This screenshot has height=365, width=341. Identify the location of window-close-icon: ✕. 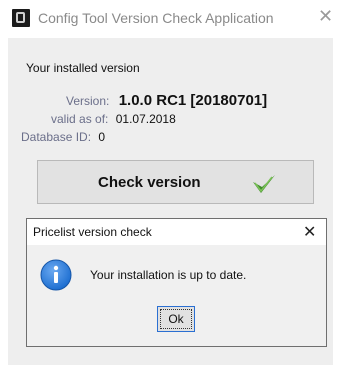
(325, 16).